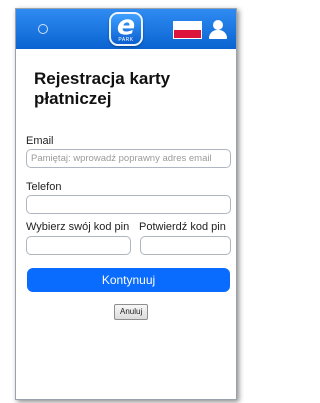 The height and width of the screenshot is (403, 320). Describe the element at coordinates (78, 245) in the screenshot. I see `pin-field` at that location.